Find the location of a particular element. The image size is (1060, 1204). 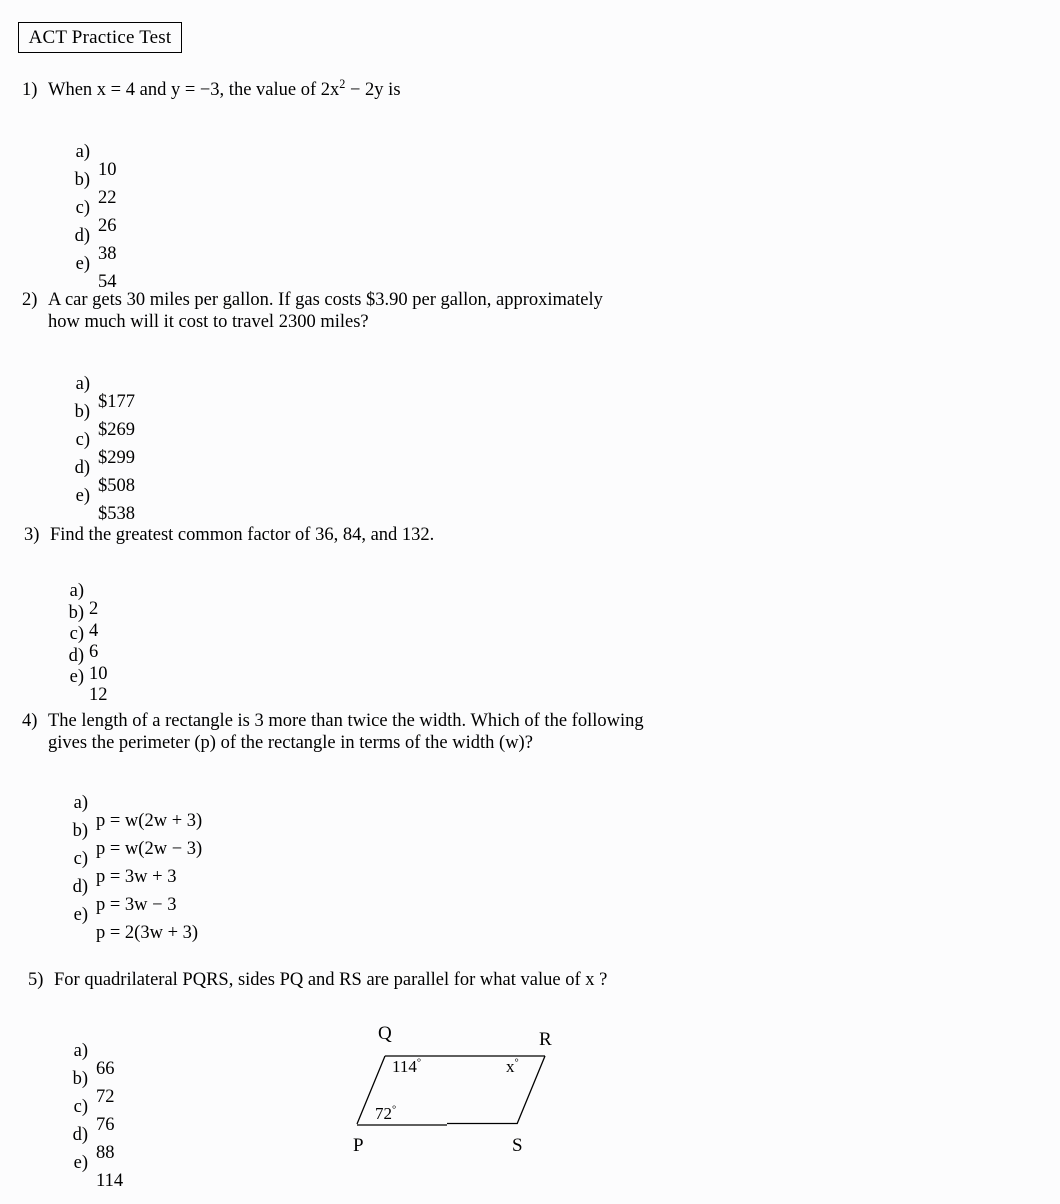

question-1-stem-post: − 2y is is located at coordinates (373, 90).